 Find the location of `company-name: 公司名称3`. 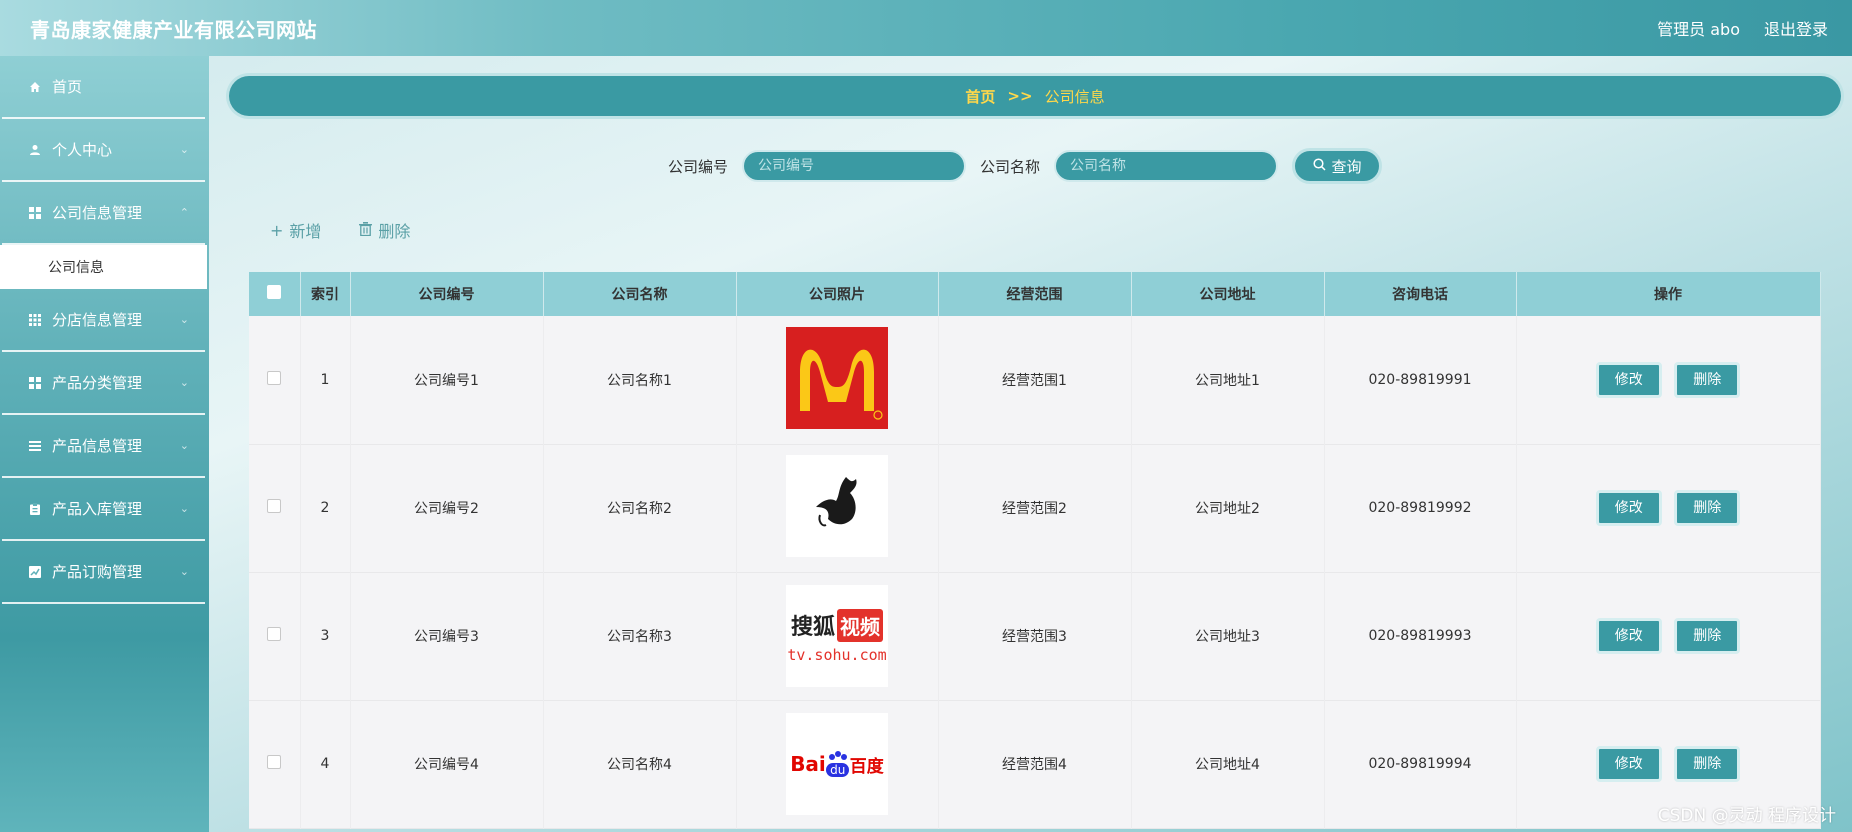

company-name: 公司名称3 is located at coordinates (640, 636).